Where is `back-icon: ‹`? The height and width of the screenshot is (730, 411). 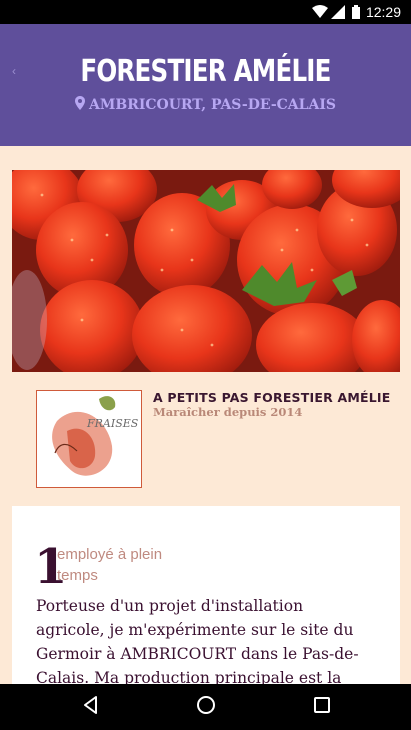
back-icon: ‹ is located at coordinates (14, 71).